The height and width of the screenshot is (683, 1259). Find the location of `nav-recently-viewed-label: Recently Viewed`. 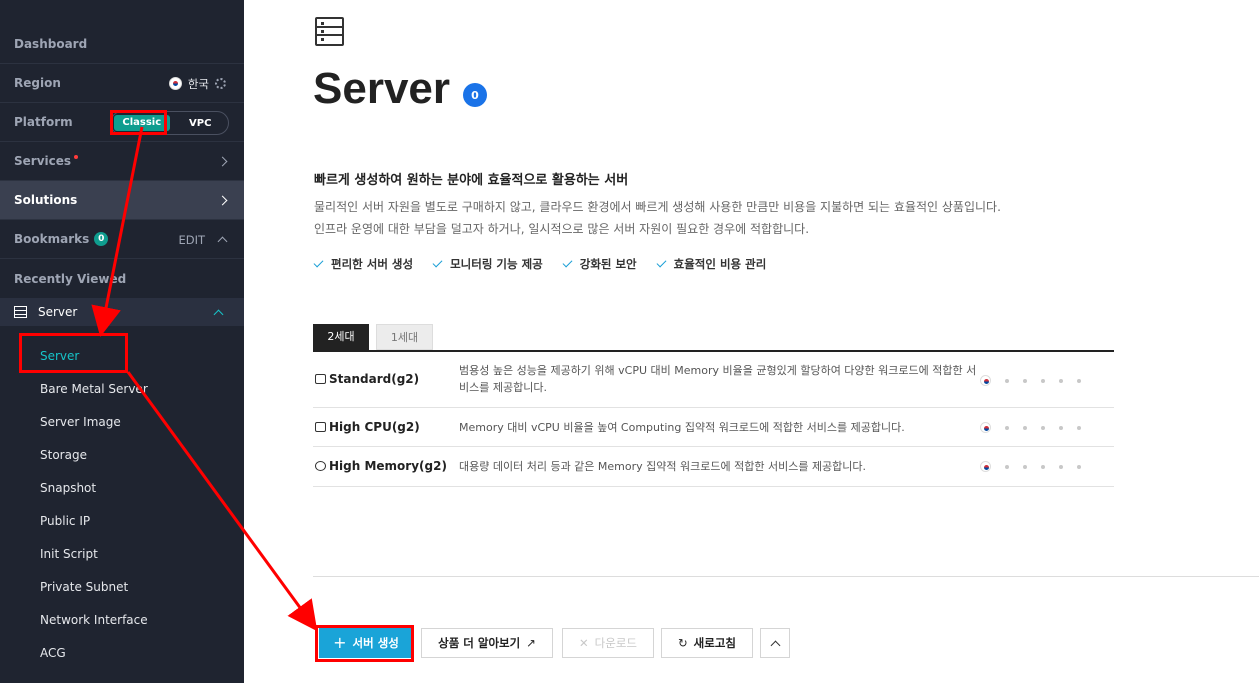

nav-recently-viewed-label: Recently Viewed is located at coordinates (70, 278).